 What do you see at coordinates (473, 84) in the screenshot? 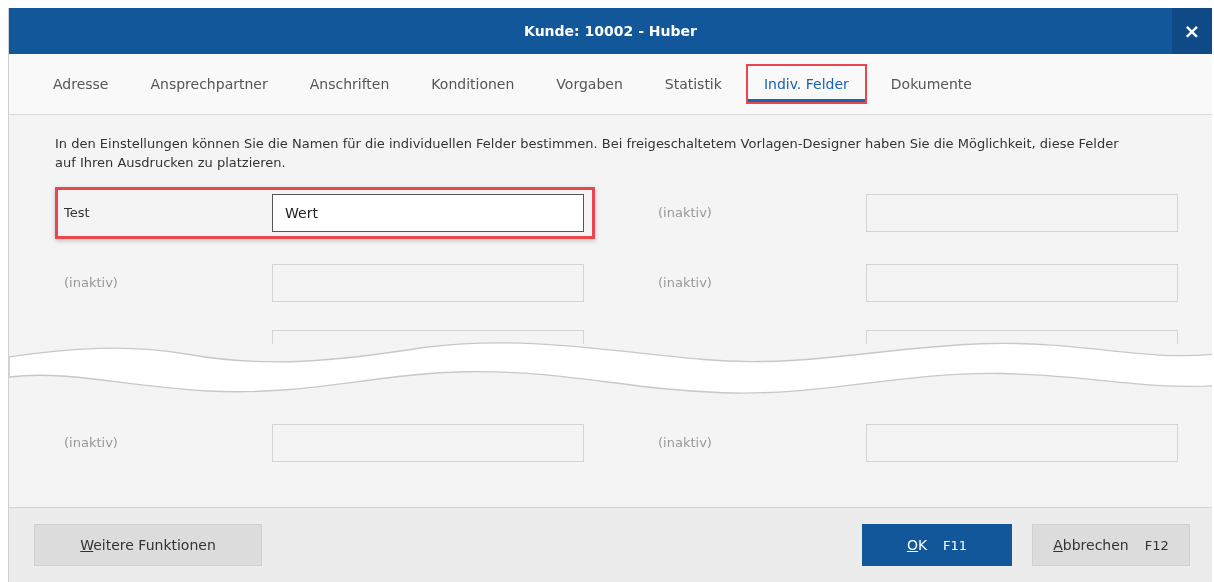
I see `tab: Konditionen` at bounding box center [473, 84].